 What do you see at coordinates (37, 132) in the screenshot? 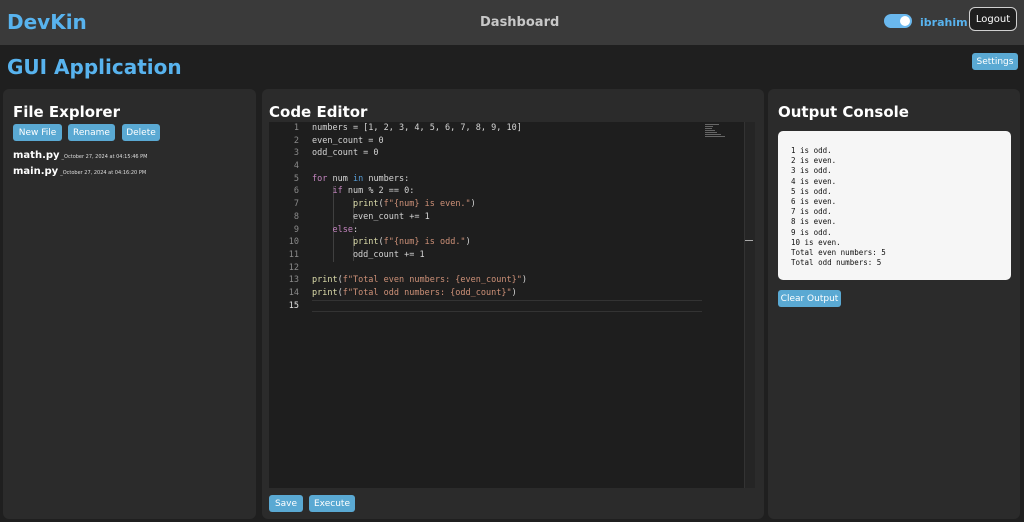
I see `new-file-button: New File` at bounding box center [37, 132].